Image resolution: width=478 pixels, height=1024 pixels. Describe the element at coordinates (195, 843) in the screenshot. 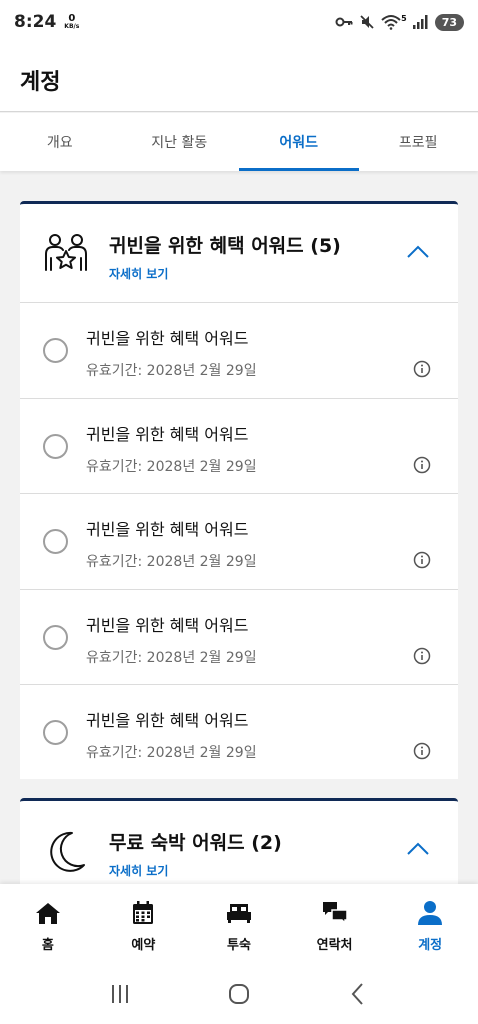

I see `award-group-title: 무료 숙박 어워드 (2)` at that location.